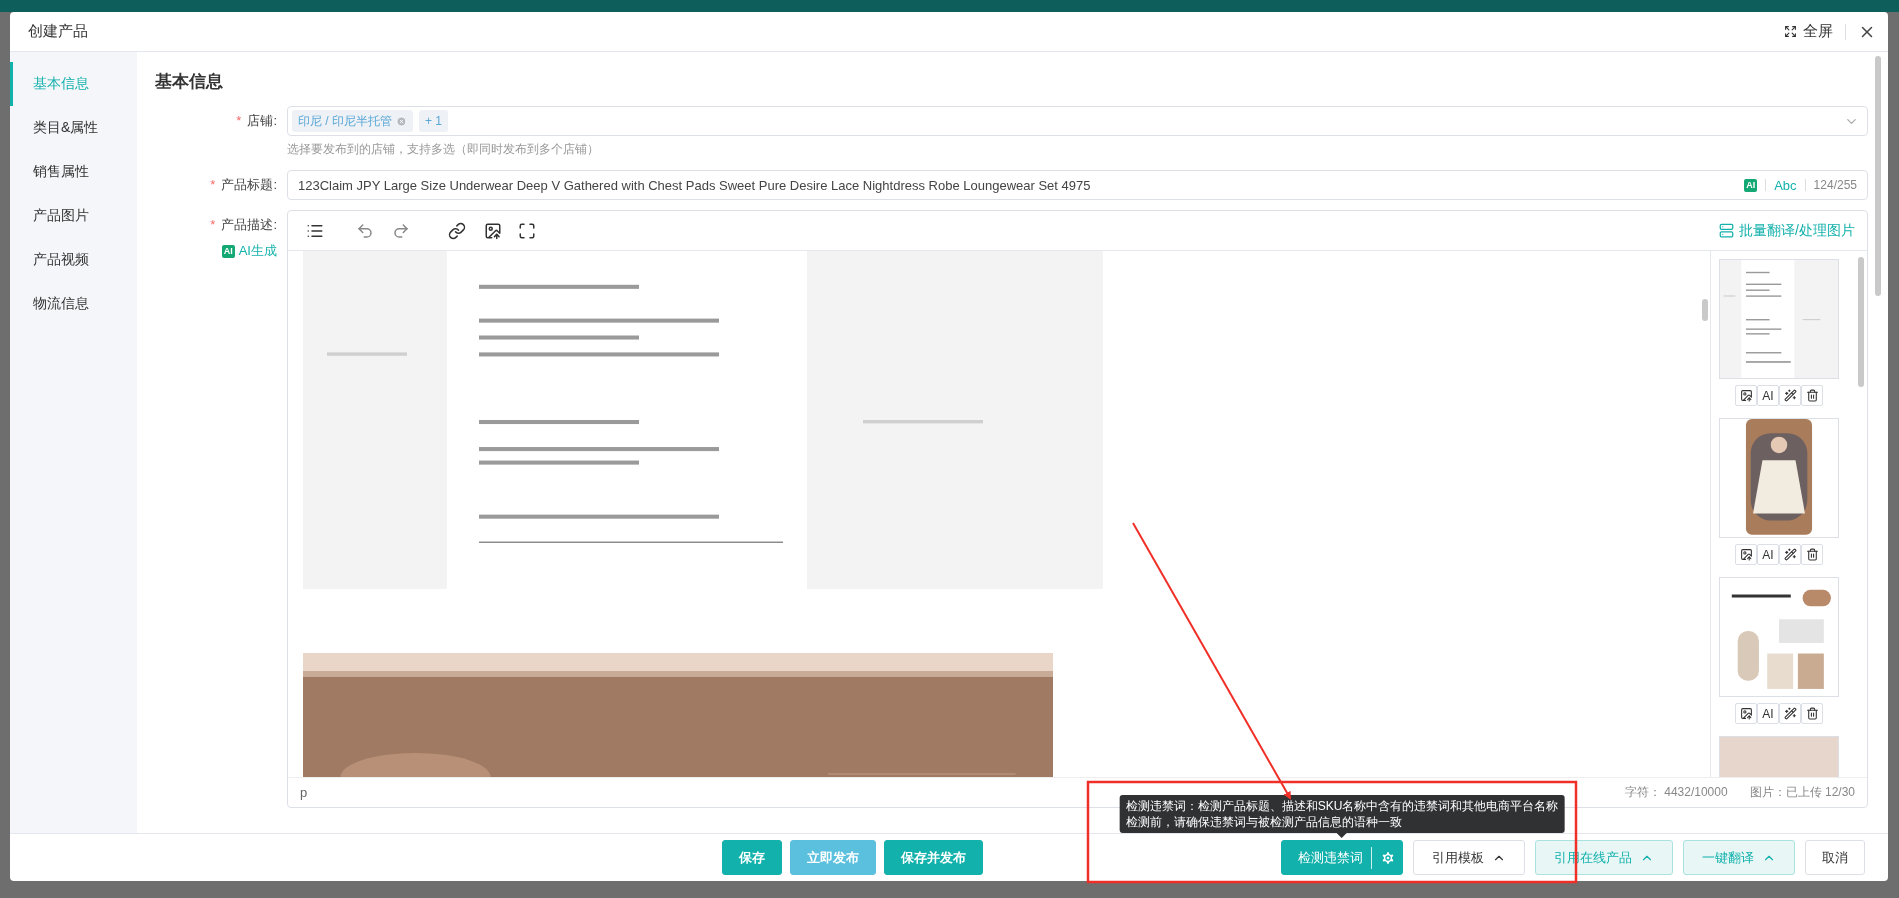 This screenshot has height=898, width=1899. What do you see at coordinates (1388, 857) in the screenshot?
I see `settings-icon` at bounding box center [1388, 857].